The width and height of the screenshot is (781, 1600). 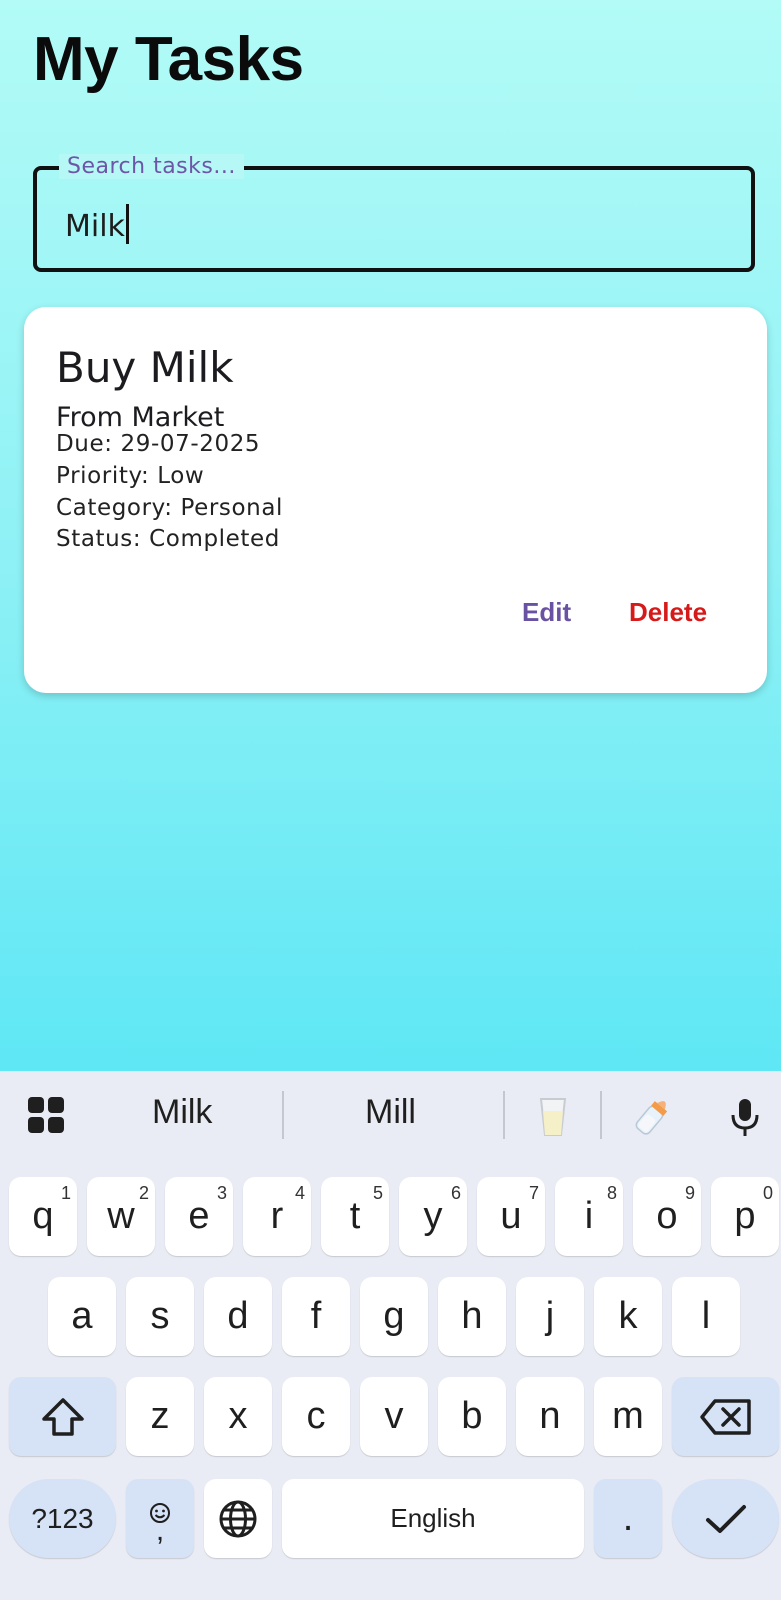 I want to click on key-q: q1, so click(x=43, y=1216).